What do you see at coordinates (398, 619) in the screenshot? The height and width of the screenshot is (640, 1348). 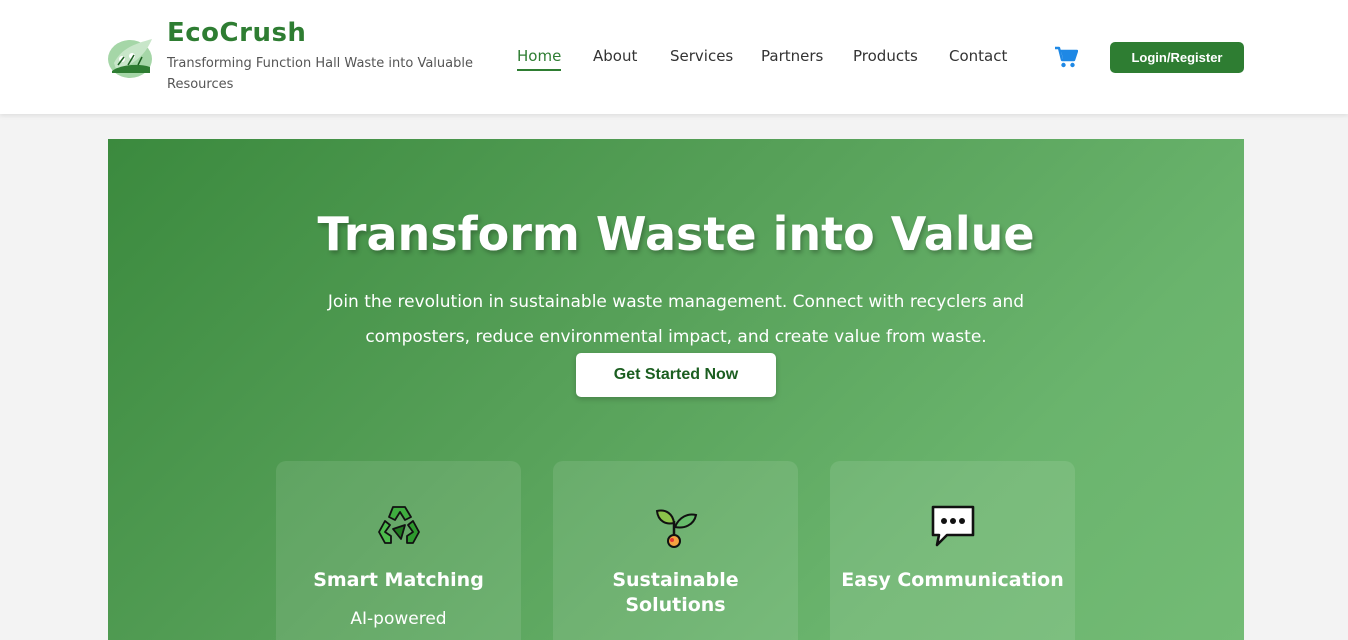 I see `feature-desc: AI-powered` at bounding box center [398, 619].